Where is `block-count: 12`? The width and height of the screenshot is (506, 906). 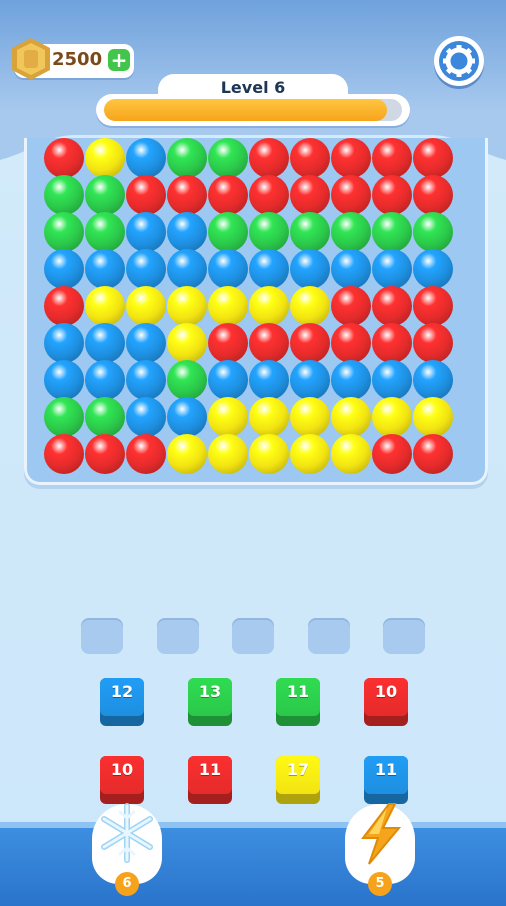
block-count: 12 is located at coordinates (122, 691).